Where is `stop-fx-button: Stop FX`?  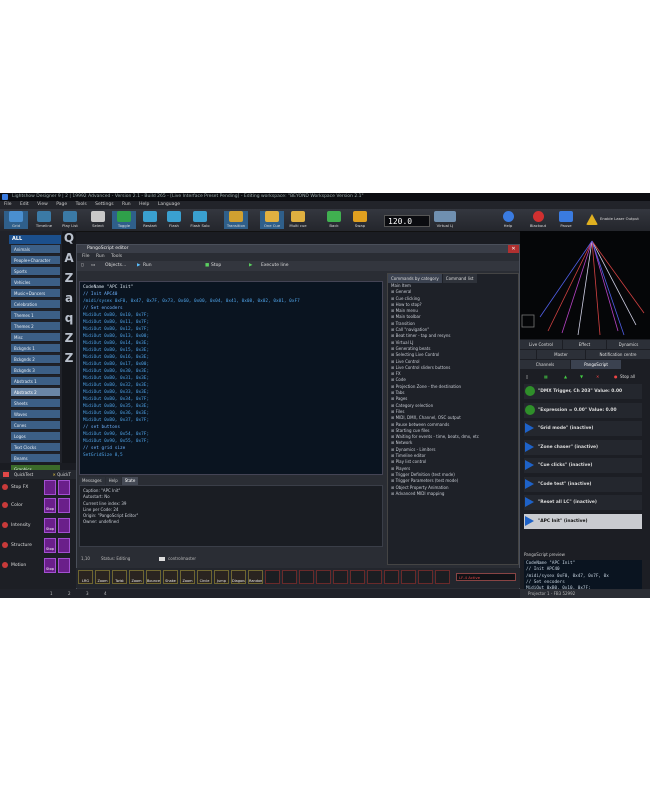 stop-fx-button: Stop FX is located at coordinates (19, 487).